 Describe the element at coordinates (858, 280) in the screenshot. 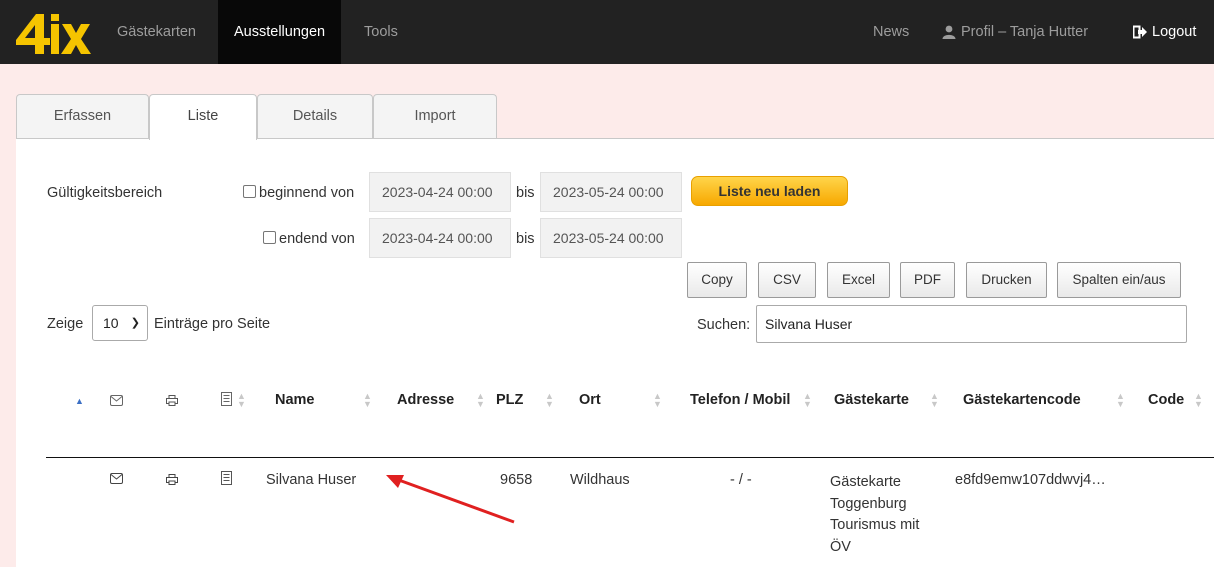

I see `excel-button: Excel` at that location.